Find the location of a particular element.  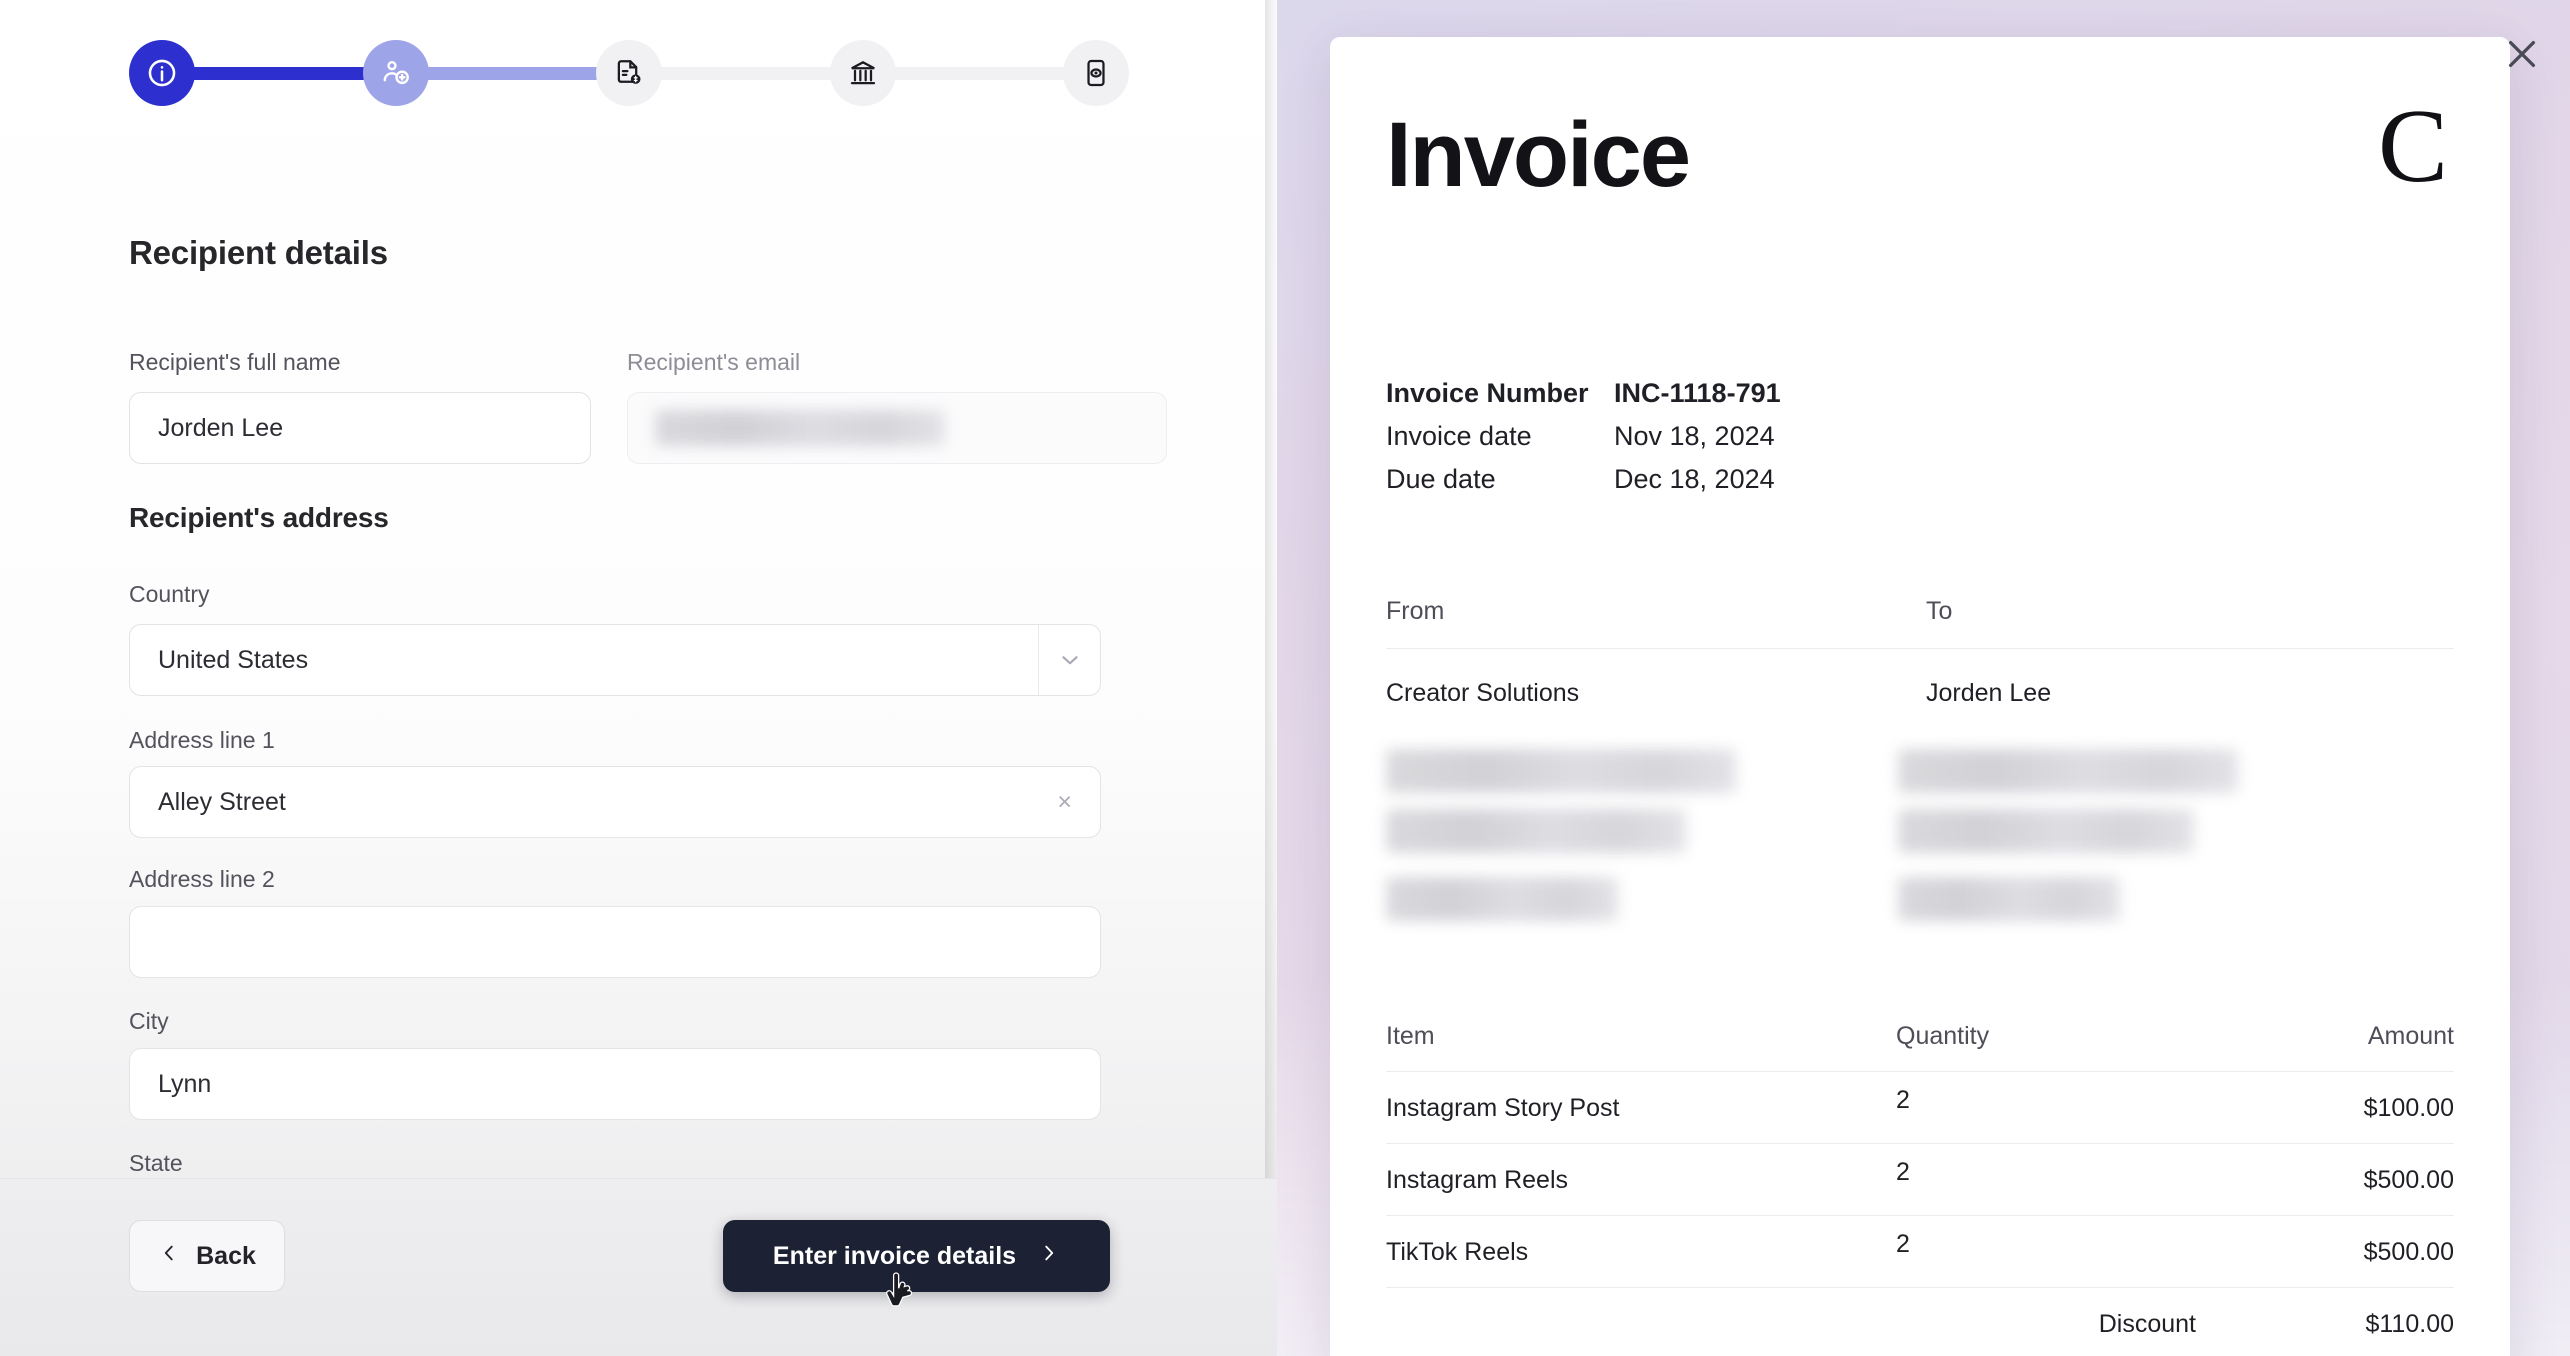

progress-stepper is located at coordinates (629, 73).